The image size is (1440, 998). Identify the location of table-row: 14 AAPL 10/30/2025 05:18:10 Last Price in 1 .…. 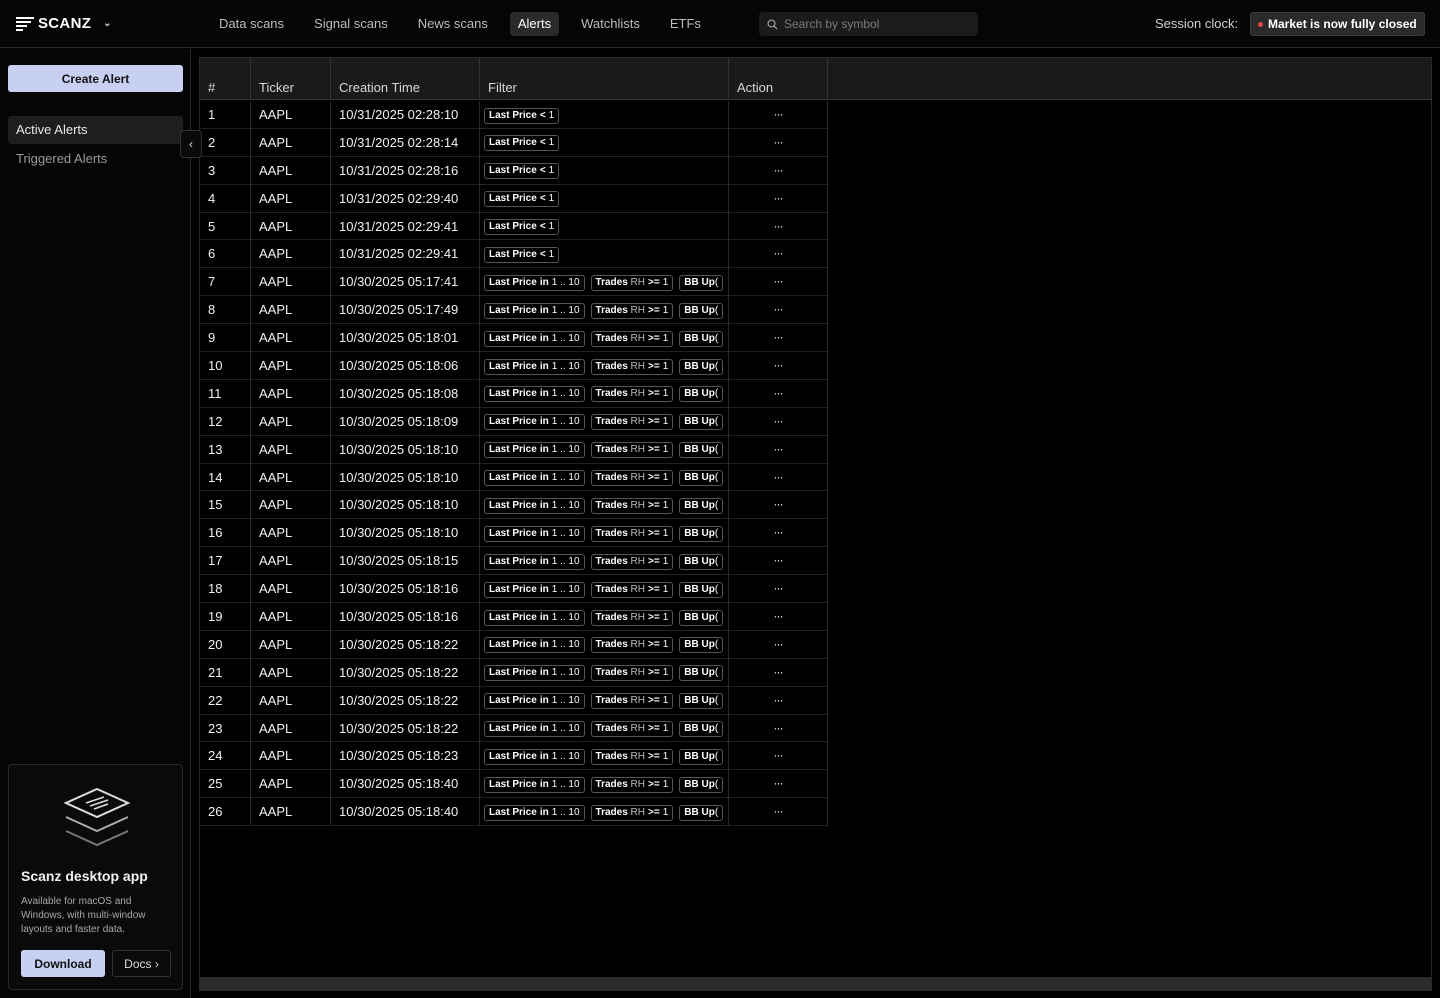
(514, 477).